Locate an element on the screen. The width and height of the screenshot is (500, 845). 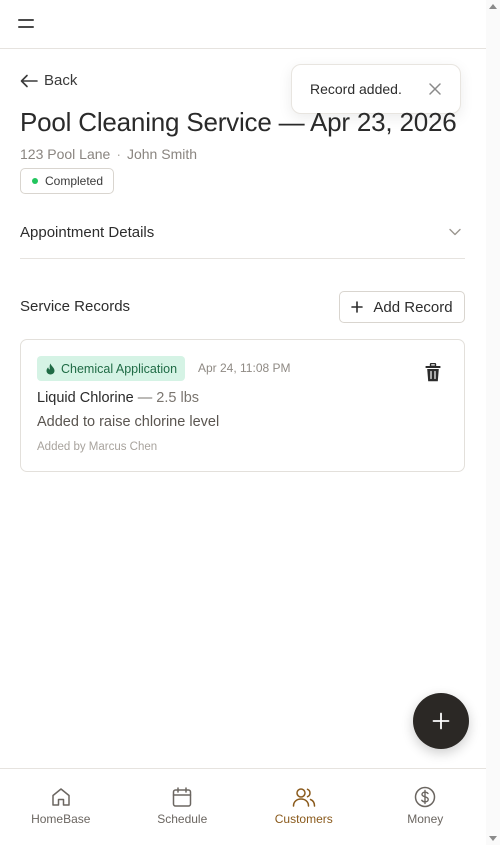
toast-message: Record added. is located at coordinates (356, 89).